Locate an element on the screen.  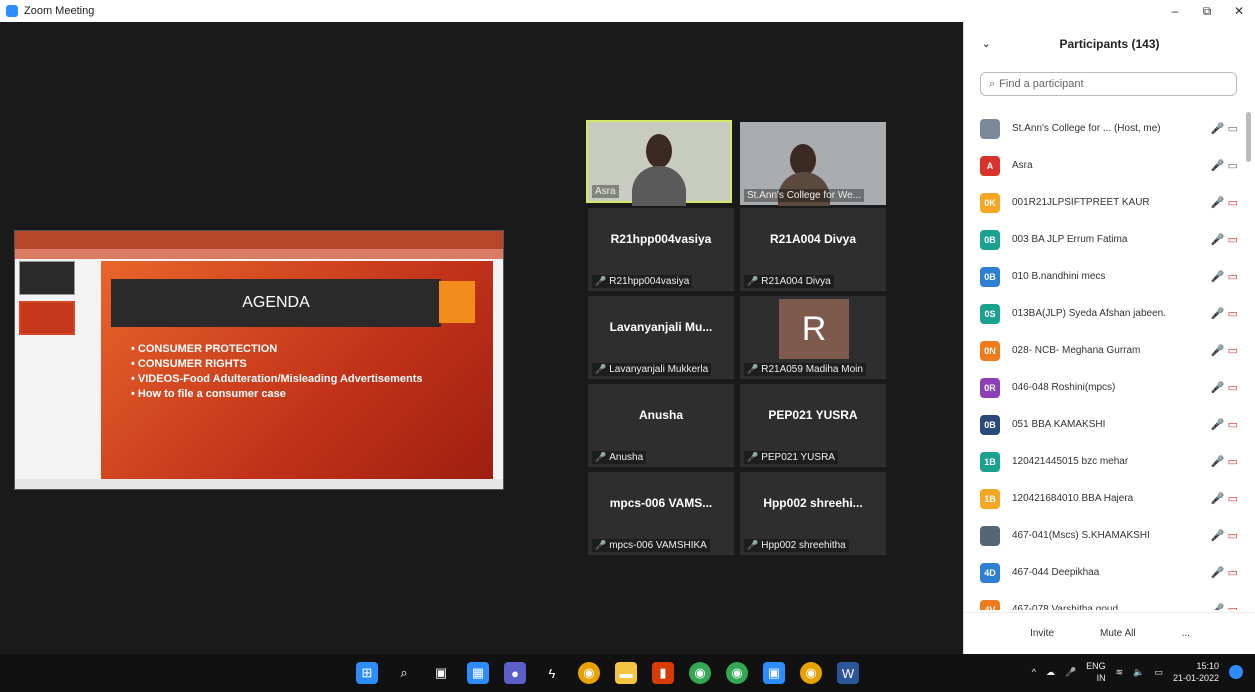
participant-row: 1B 120421445015 bzc mehar 🎤 ▭ is located at coordinates (1109, 461).